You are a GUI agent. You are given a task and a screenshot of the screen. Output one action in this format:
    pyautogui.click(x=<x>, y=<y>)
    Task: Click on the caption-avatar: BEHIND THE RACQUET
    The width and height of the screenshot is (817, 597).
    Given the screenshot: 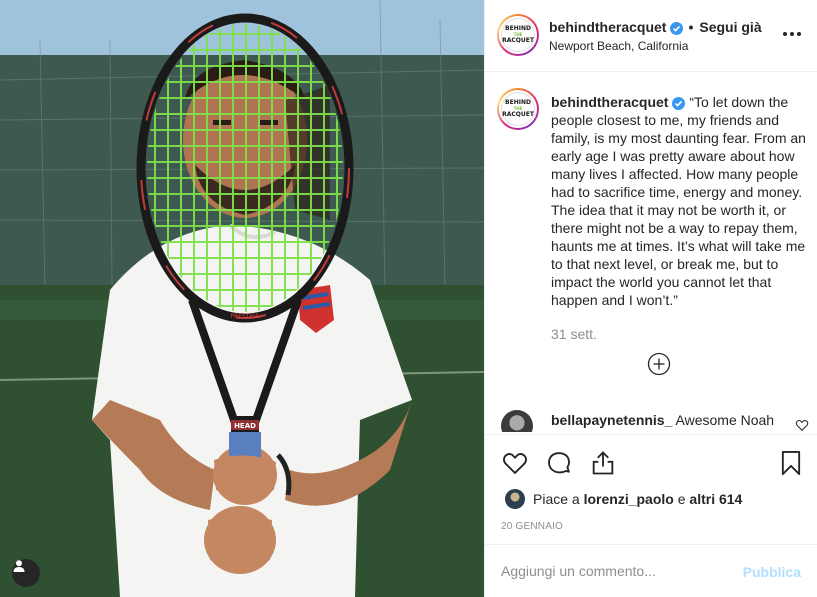 What is the action you would take?
    pyautogui.click(x=518, y=109)
    